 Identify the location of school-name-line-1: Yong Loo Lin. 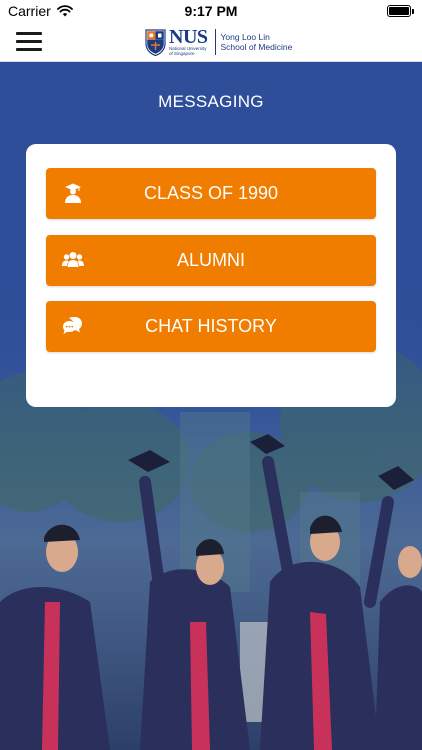
(245, 37).